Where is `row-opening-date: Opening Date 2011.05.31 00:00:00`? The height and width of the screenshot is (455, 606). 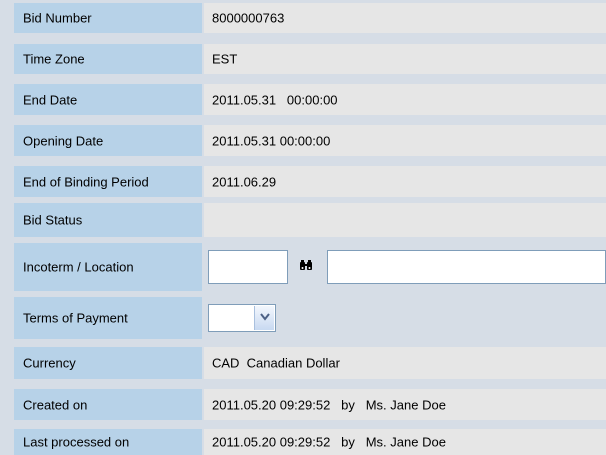 row-opening-date: Opening Date 2011.05.31 00:00:00 is located at coordinates (303, 140).